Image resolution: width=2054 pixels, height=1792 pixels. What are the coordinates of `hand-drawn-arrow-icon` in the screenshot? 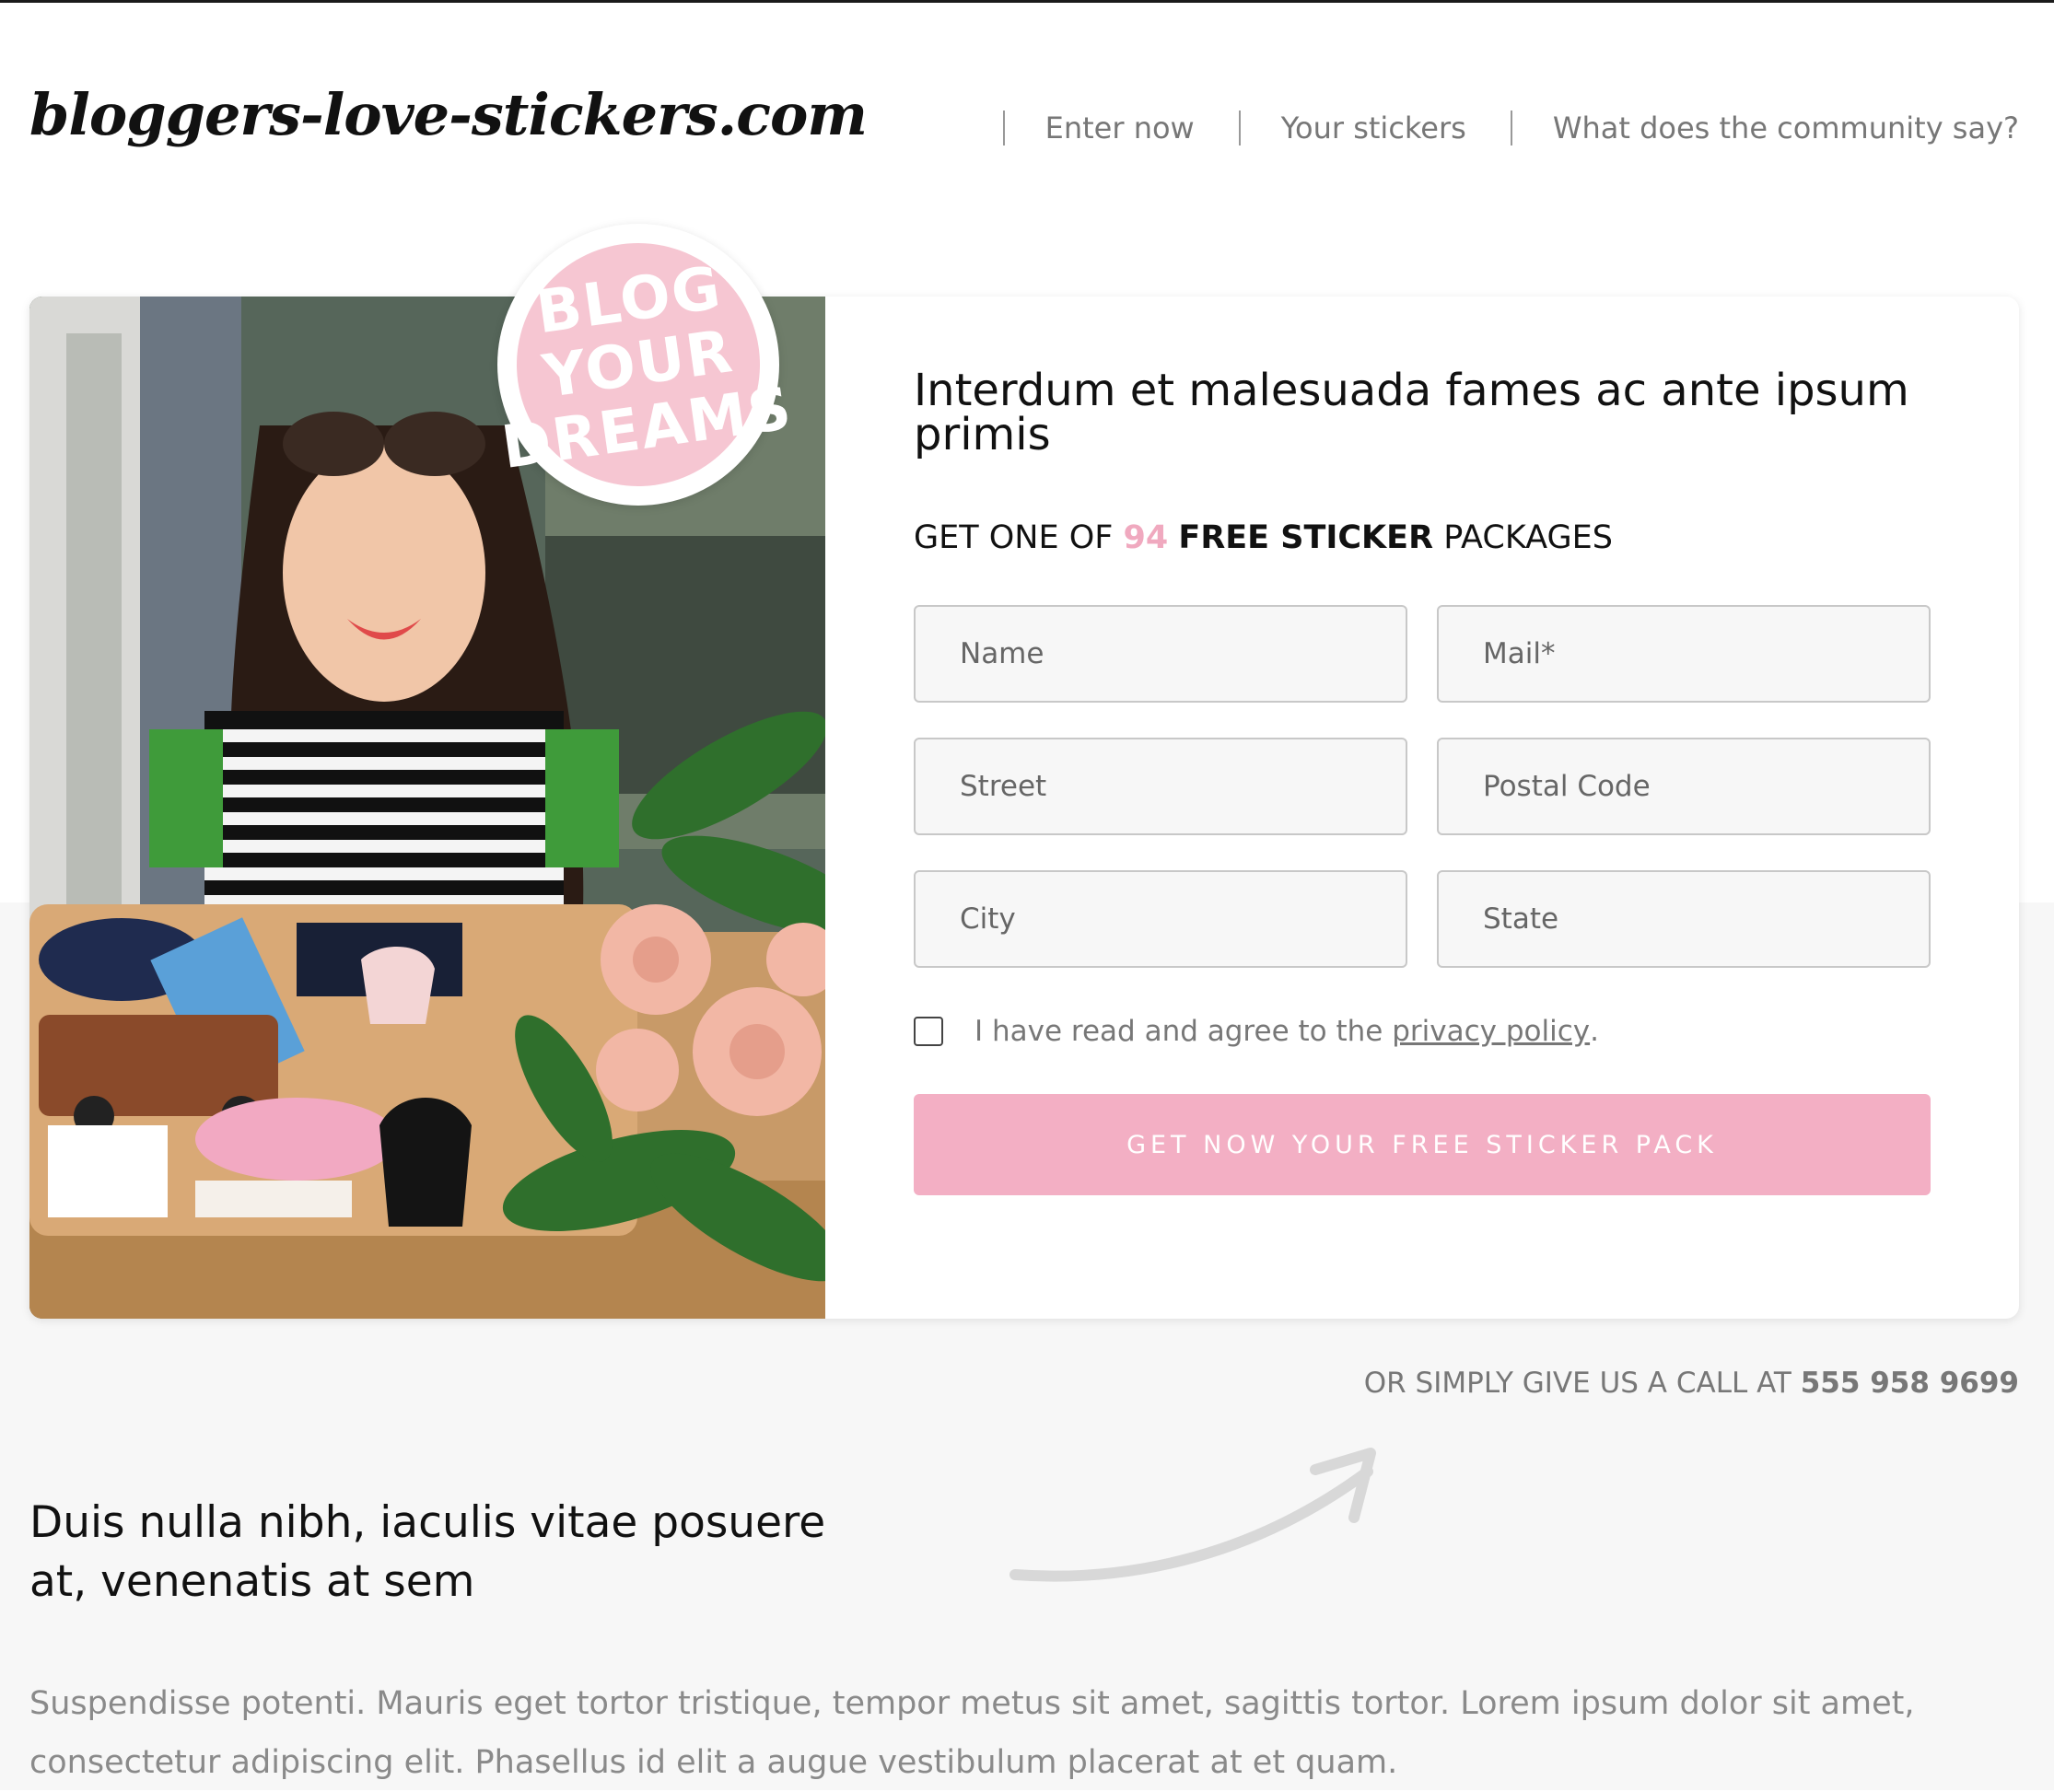 It's located at (1192, 1515).